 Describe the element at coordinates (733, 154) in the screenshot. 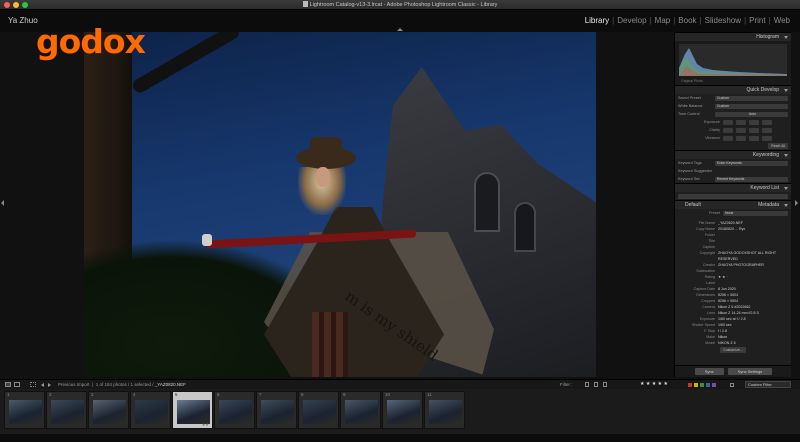

I see `keywording-header: Keywording` at that location.